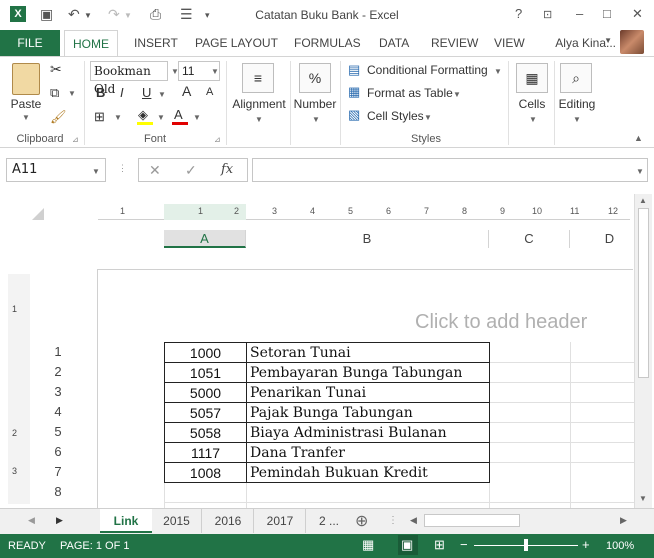  I want to click on format-as-table-icon: ▦, so click(354, 92).